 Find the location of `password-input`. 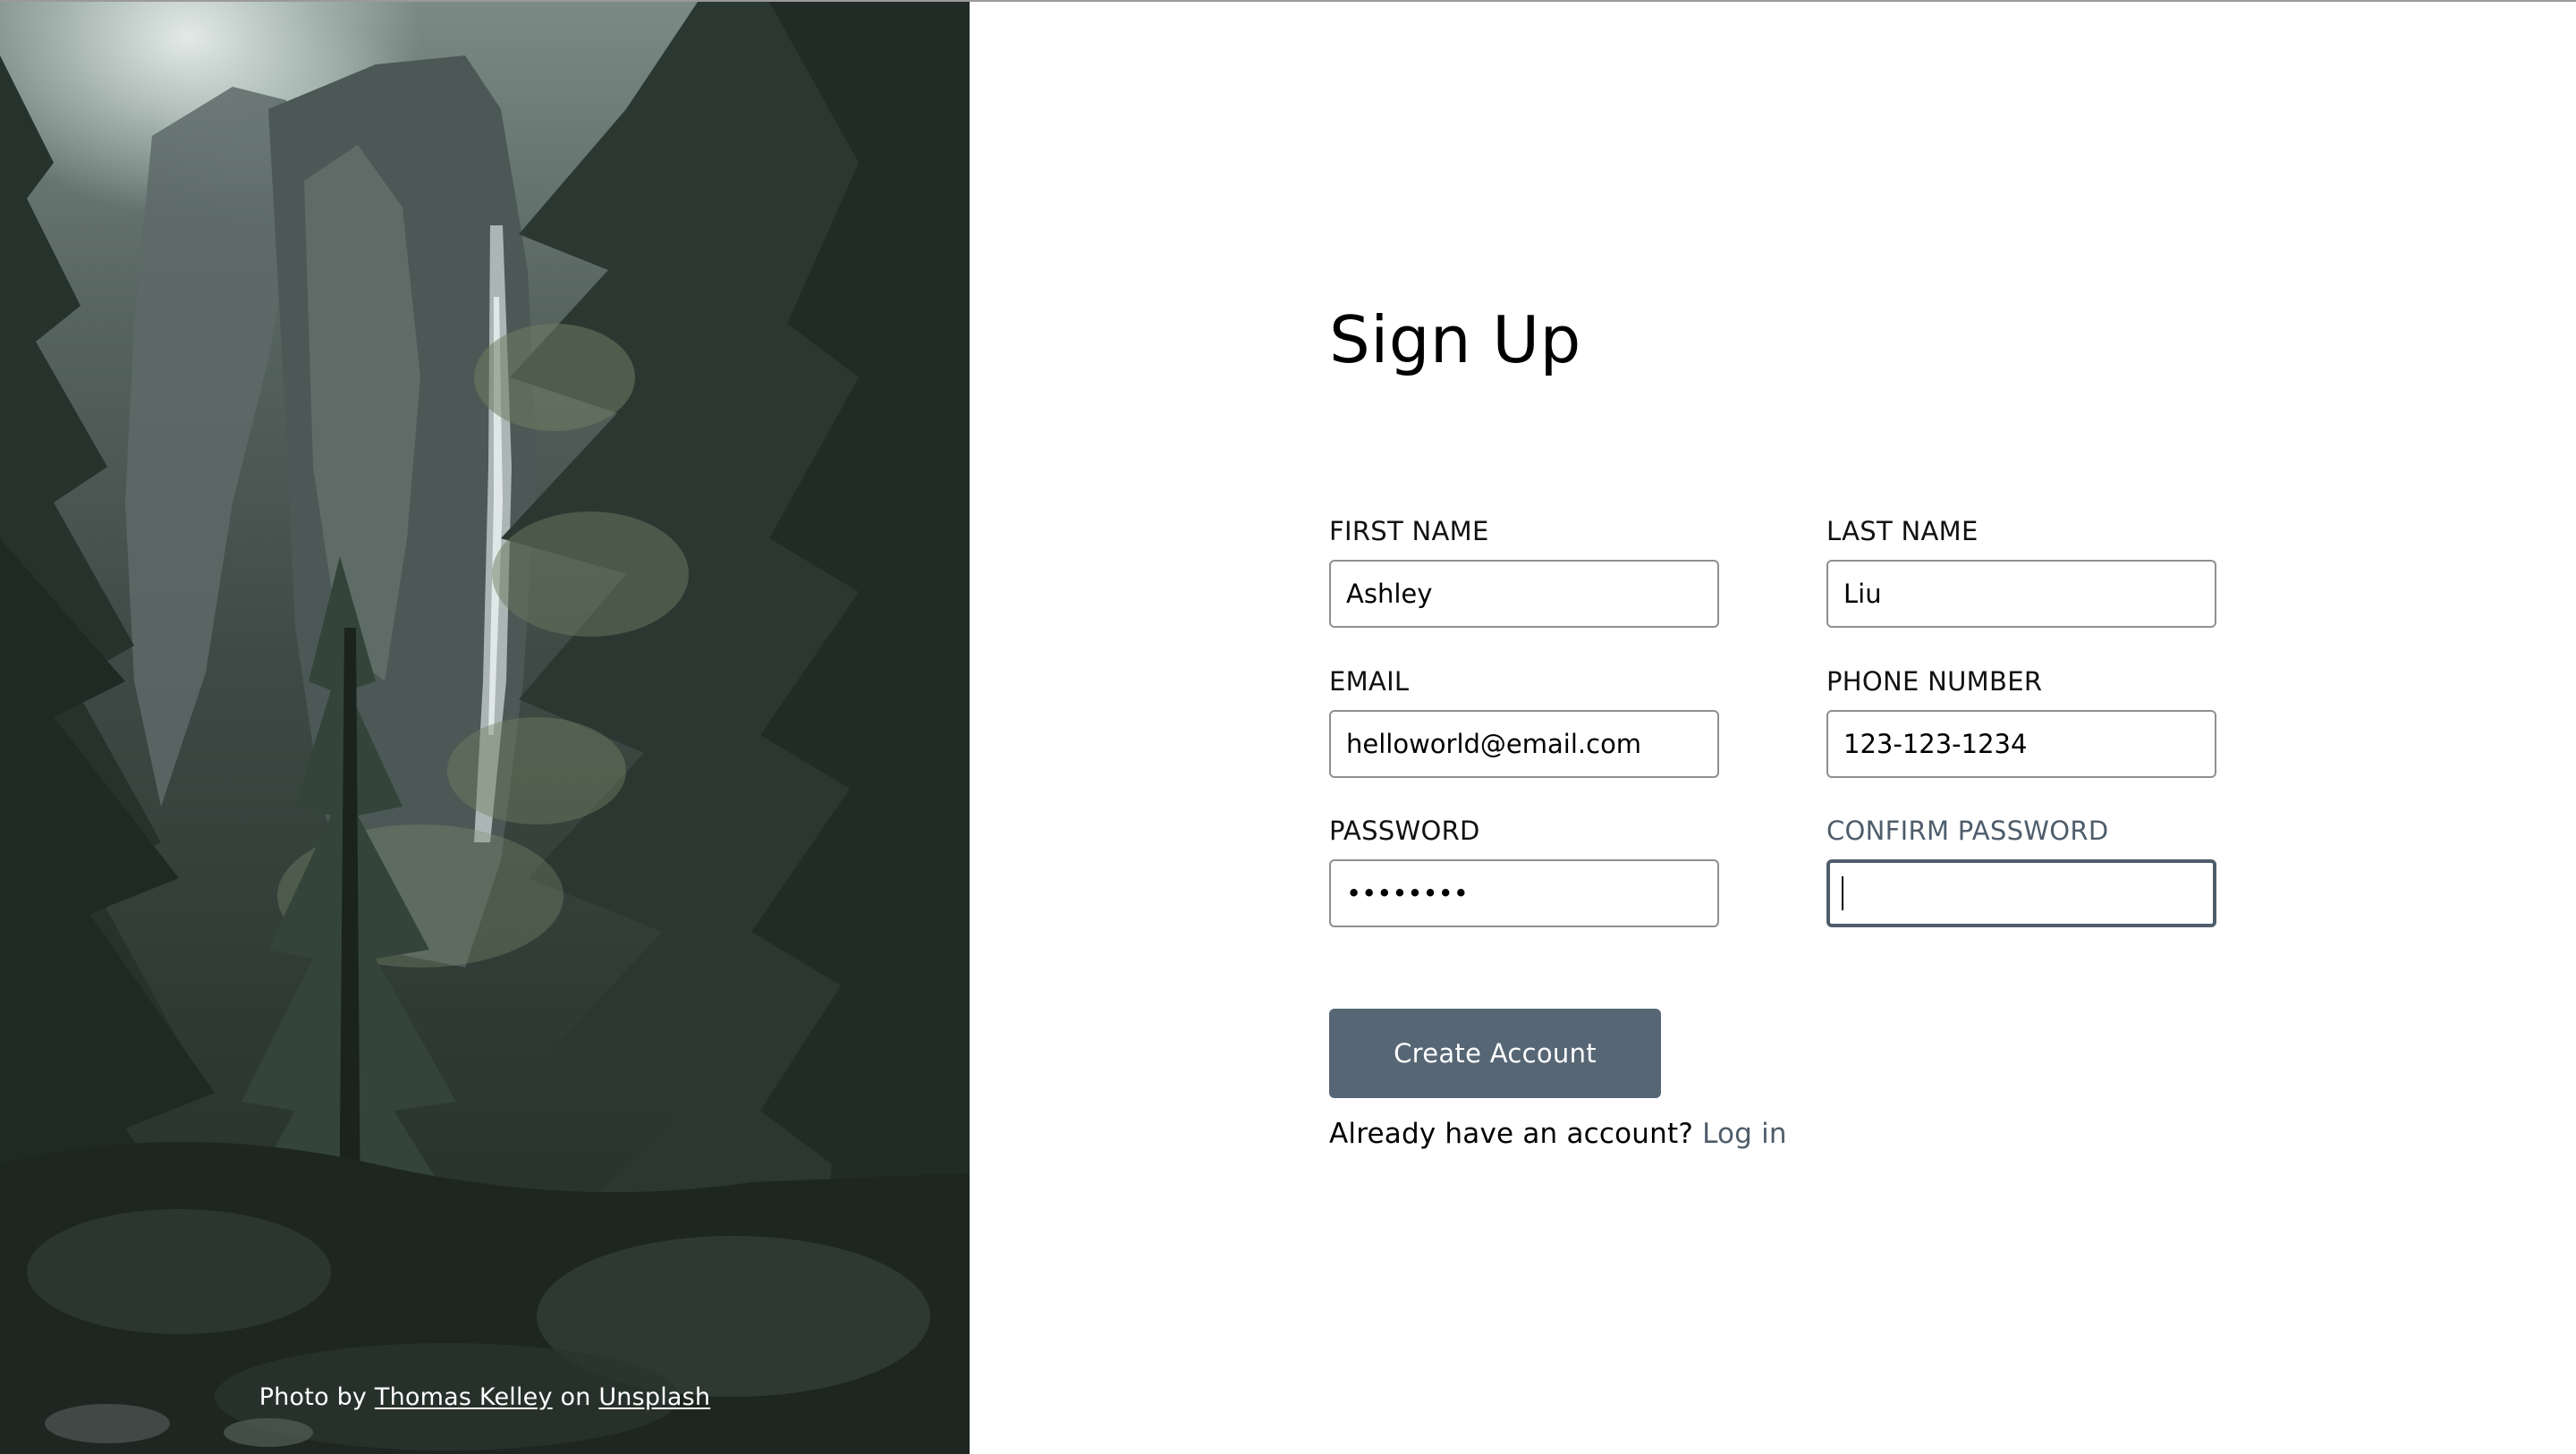

password-input is located at coordinates (1524, 893).